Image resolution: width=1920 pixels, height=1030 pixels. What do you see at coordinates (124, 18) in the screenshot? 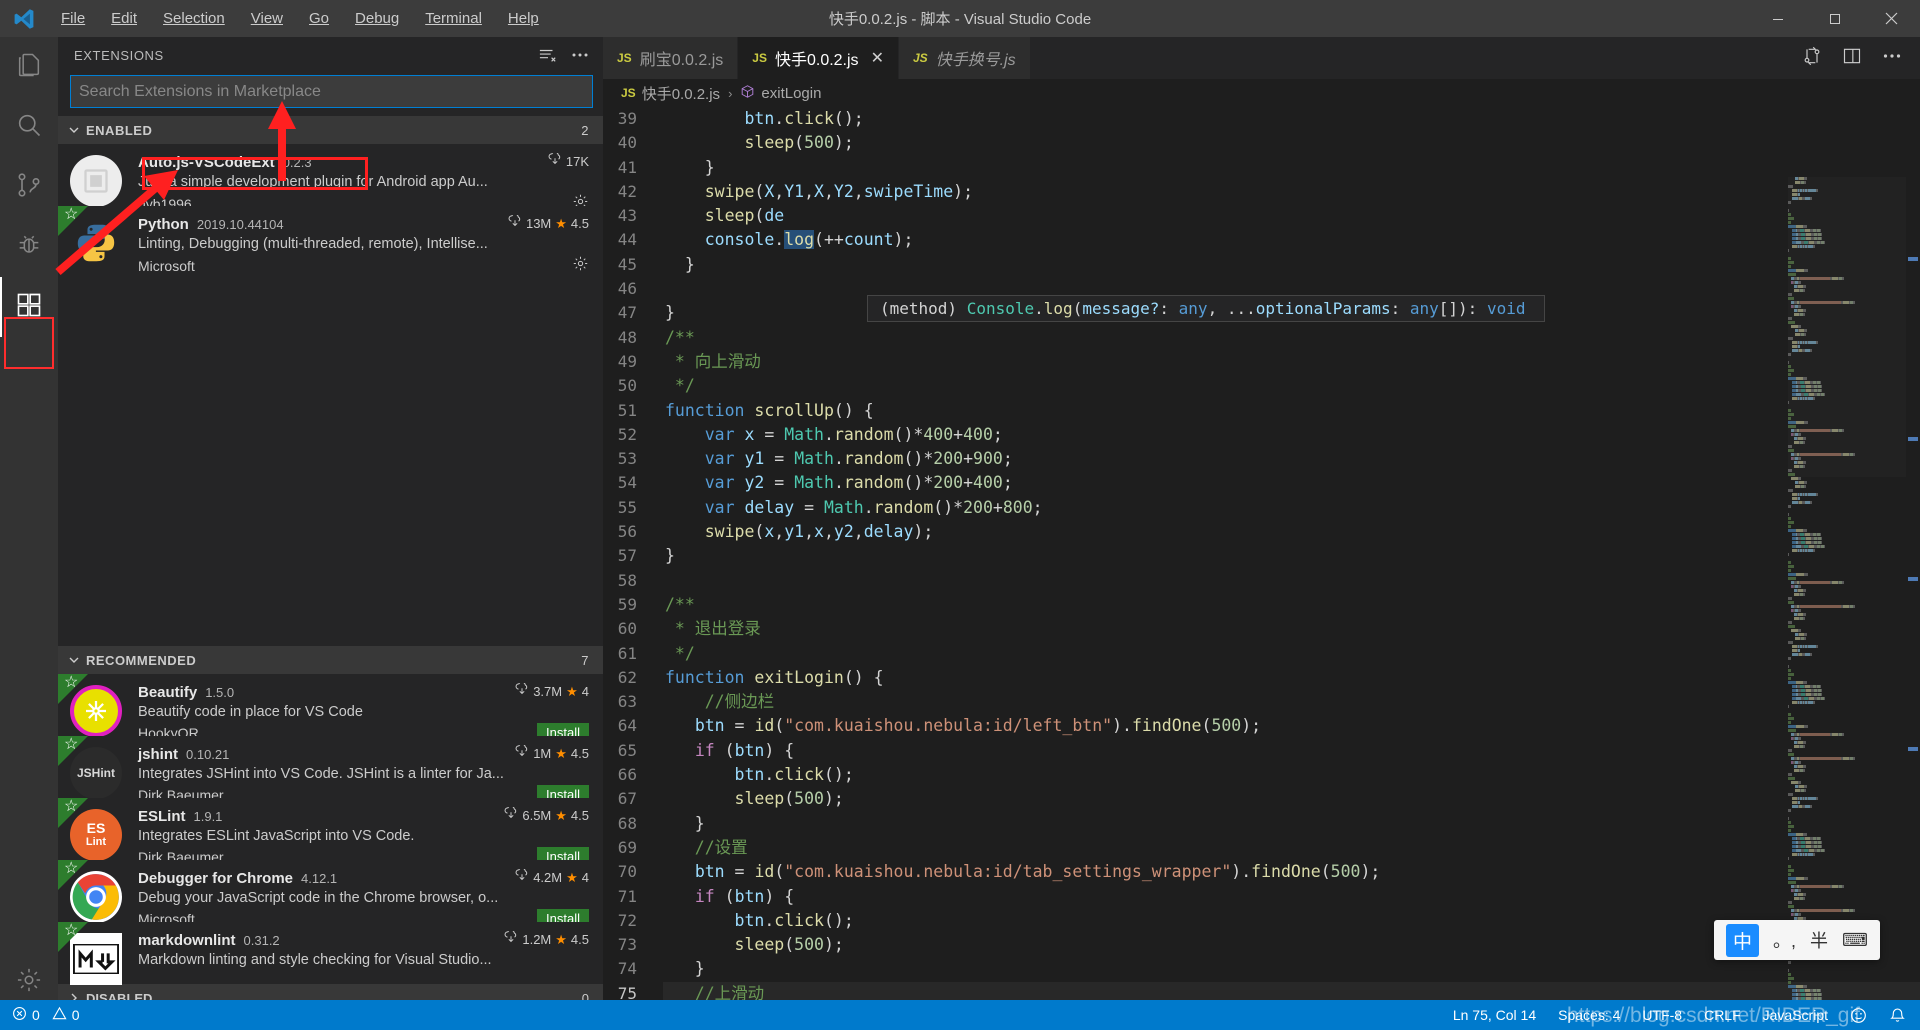
I see `menu-edit: Edit` at bounding box center [124, 18].